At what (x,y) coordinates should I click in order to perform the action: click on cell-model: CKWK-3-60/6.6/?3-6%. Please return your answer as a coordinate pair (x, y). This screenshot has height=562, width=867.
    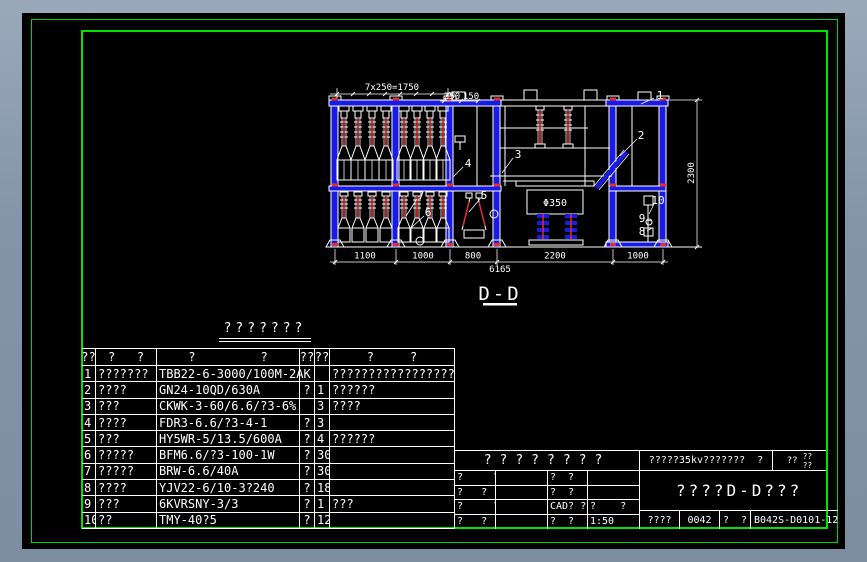
    Looking at the image, I should click on (228, 406).